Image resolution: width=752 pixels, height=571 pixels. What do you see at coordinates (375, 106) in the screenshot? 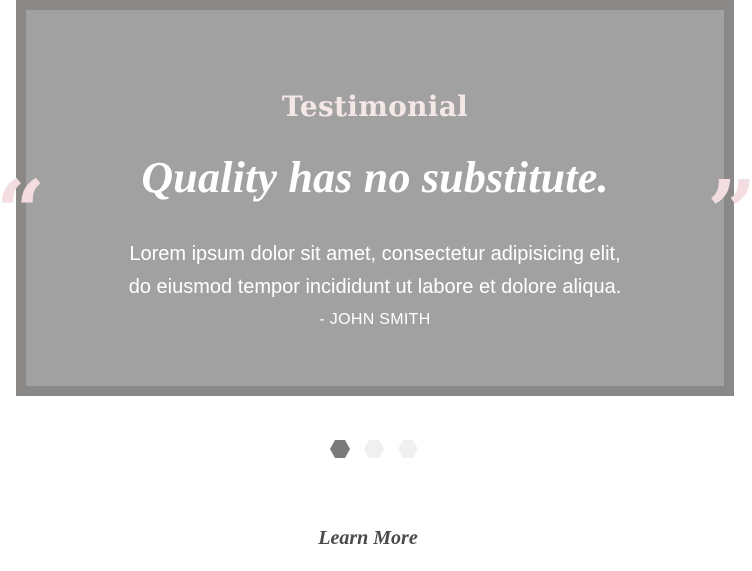
I see `section-title: Testimonial` at bounding box center [375, 106].